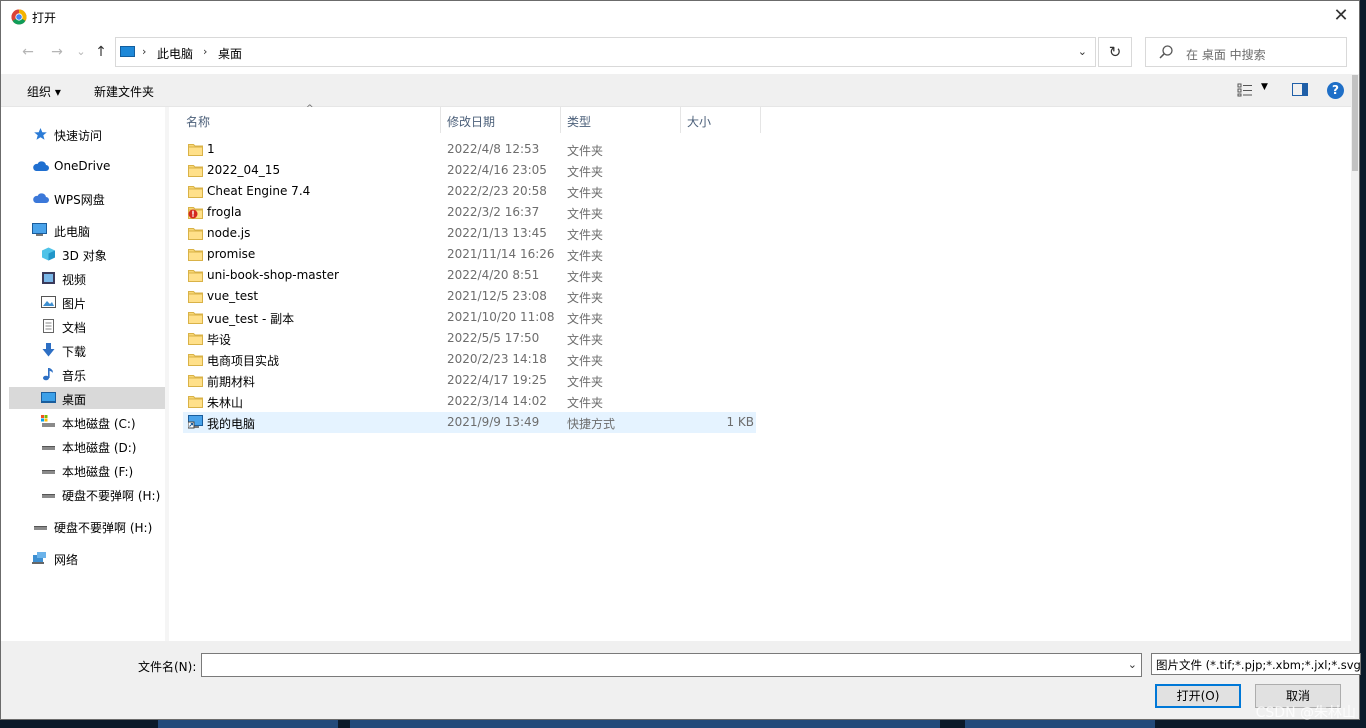 Image resolution: width=1366 pixels, height=728 pixels. What do you see at coordinates (41, 198) in the screenshot?
I see `cloud-icon` at bounding box center [41, 198].